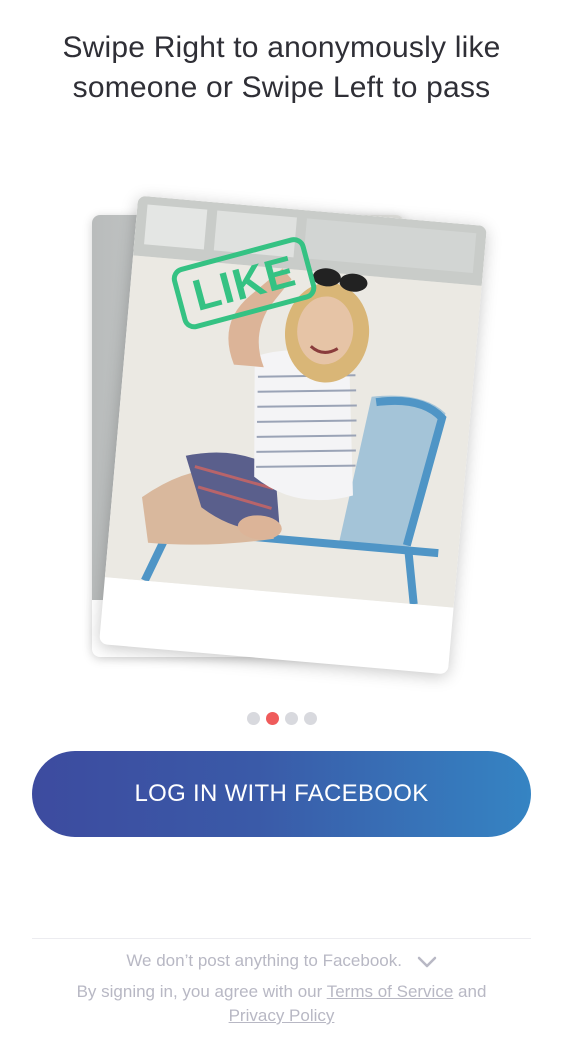 The height and width of the screenshot is (1037, 563). I want to click on facebook-login-button: LOG IN WITH FACEBOOK, so click(281, 794).